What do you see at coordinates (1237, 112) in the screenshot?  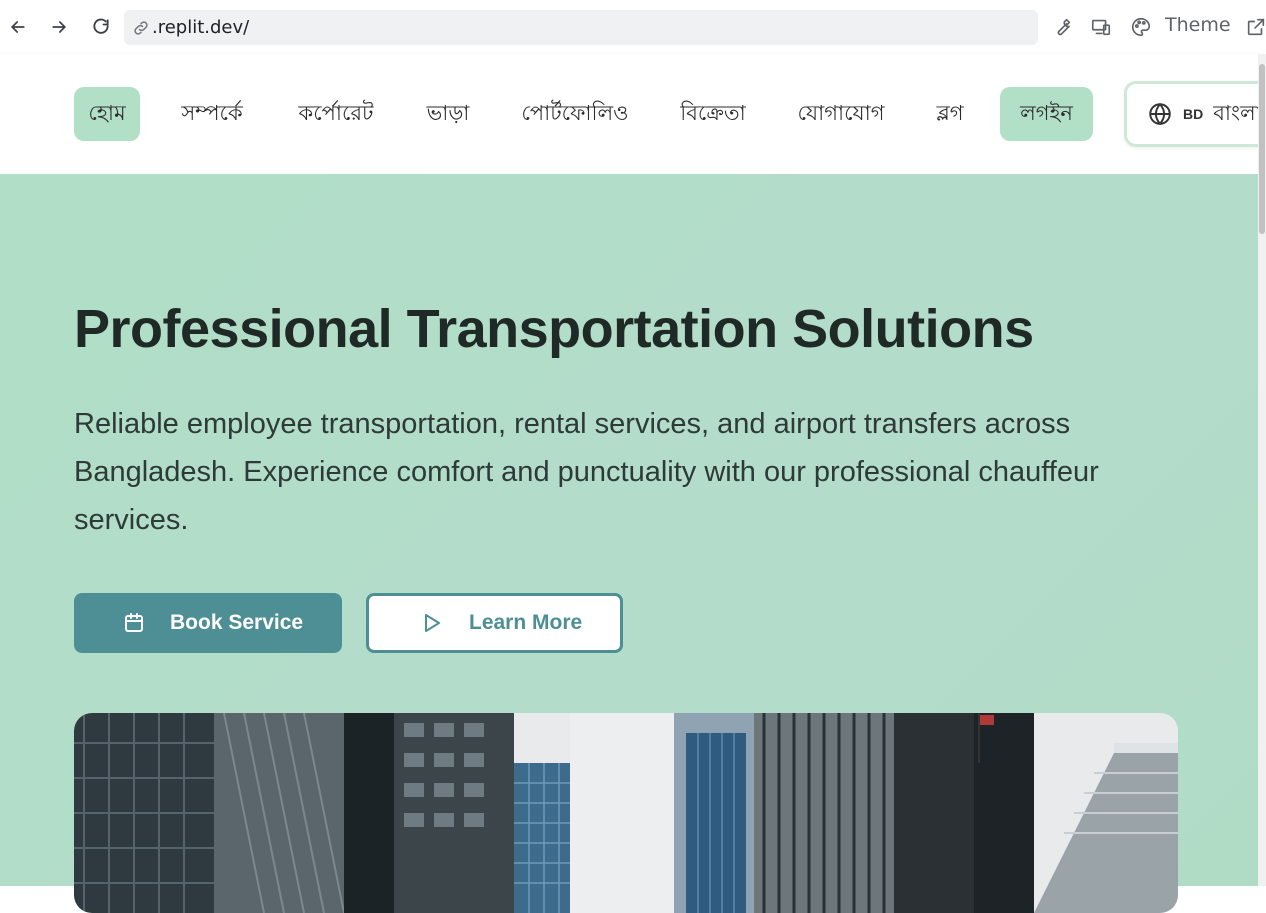 I see `language-label: বাংলা` at bounding box center [1237, 112].